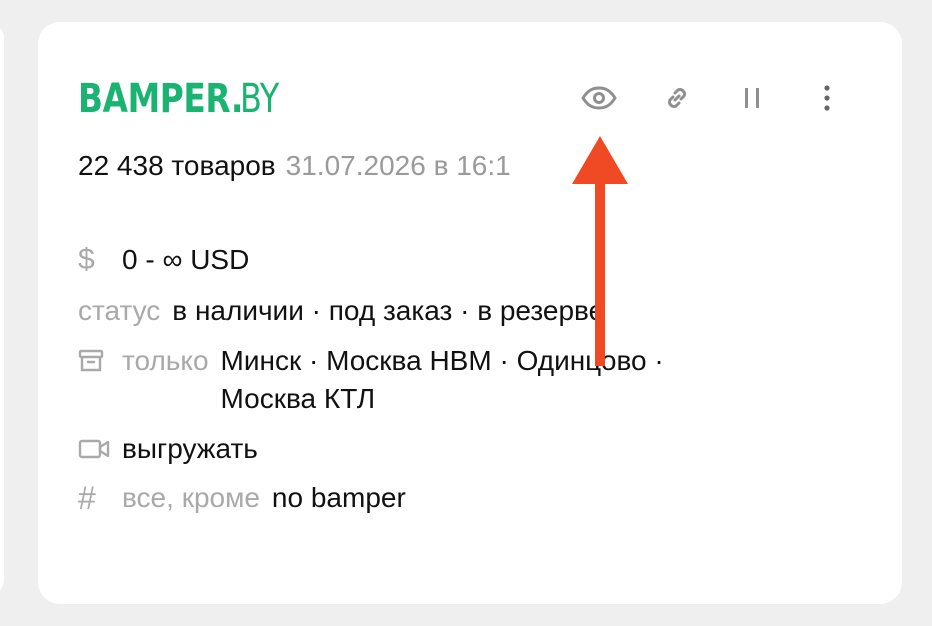  I want to click on pause-button, so click(752, 98).